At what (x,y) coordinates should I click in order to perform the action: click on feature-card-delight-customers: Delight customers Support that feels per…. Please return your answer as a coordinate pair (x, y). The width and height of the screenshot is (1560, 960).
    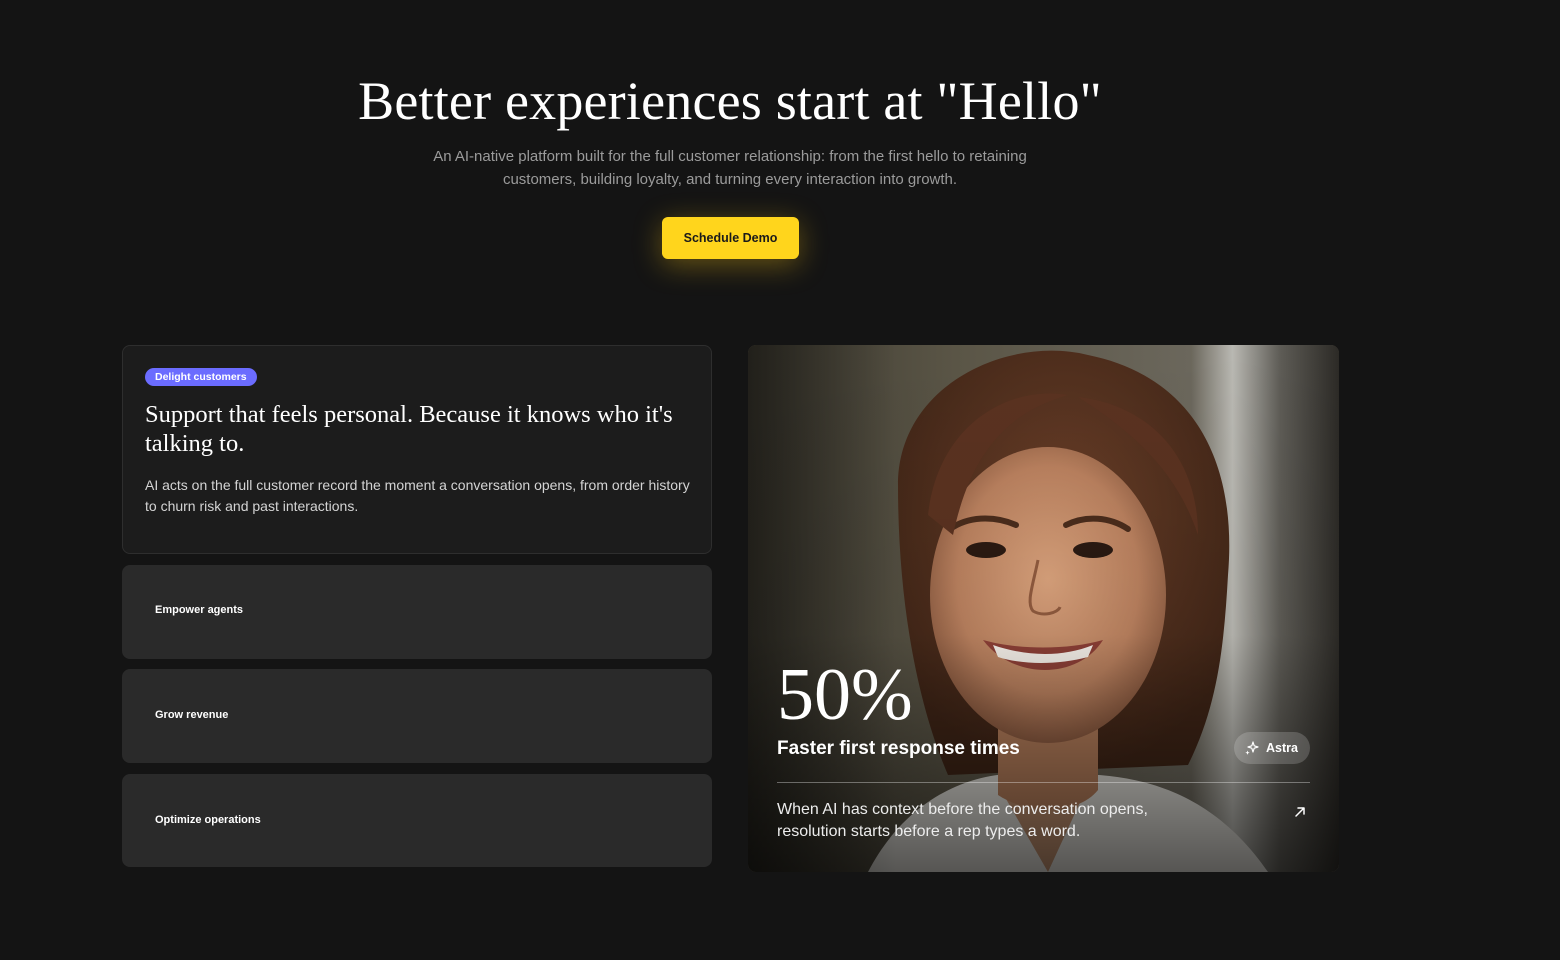
    Looking at the image, I should click on (417, 449).